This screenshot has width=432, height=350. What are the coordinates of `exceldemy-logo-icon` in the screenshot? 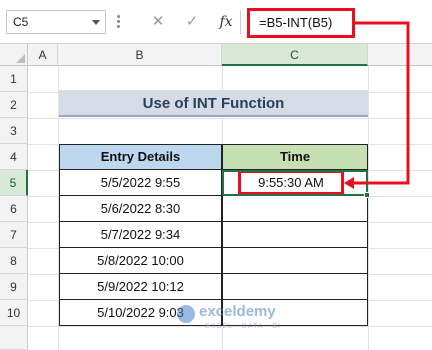 It's located at (186, 314).